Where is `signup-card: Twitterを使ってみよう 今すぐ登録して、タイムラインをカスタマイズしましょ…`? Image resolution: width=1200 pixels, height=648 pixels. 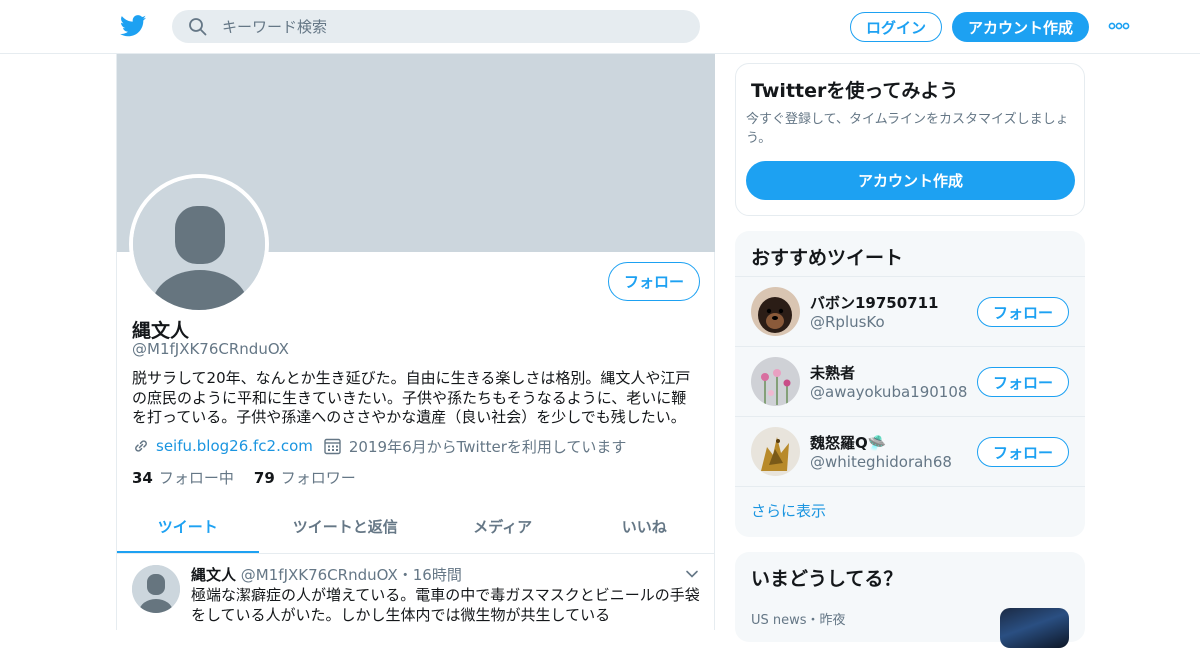 signup-card: Twitterを使ってみよう 今すぐ登録して、タイムラインをカスタマイズしましょ… is located at coordinates (910, 139).